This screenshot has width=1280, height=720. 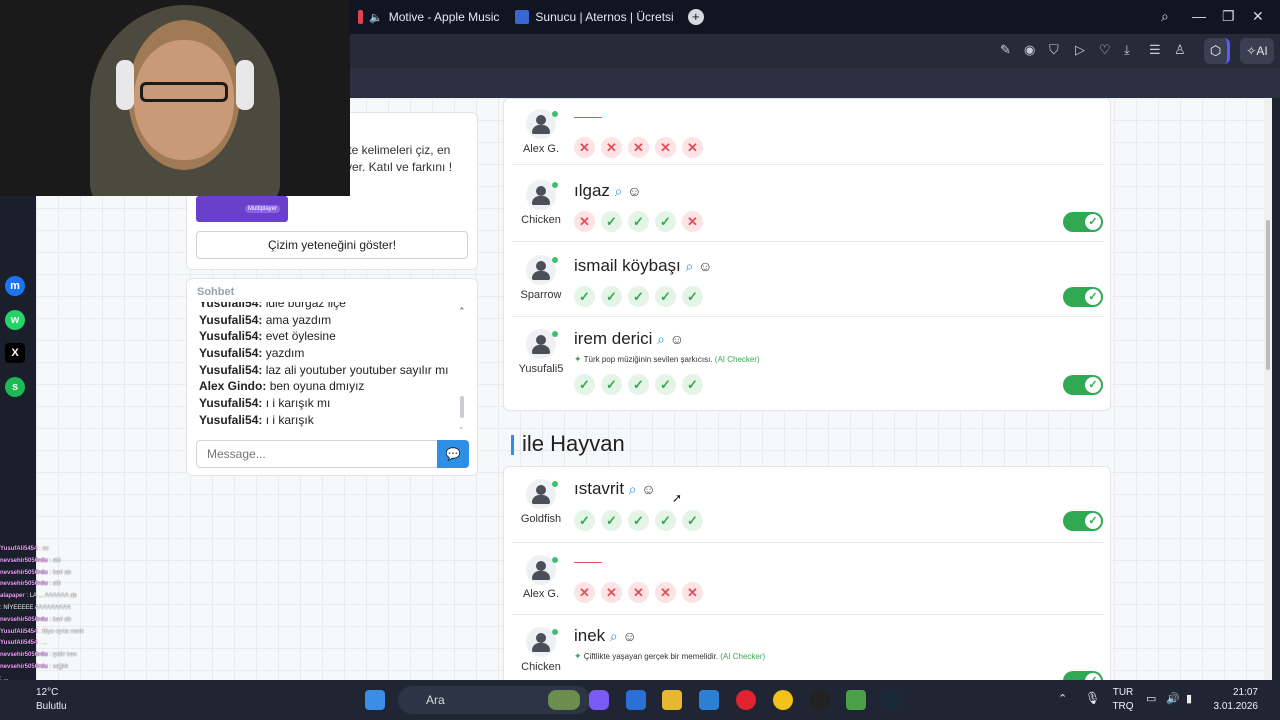 I want to click on spotify-icon: s, so click(x=15, y=387).